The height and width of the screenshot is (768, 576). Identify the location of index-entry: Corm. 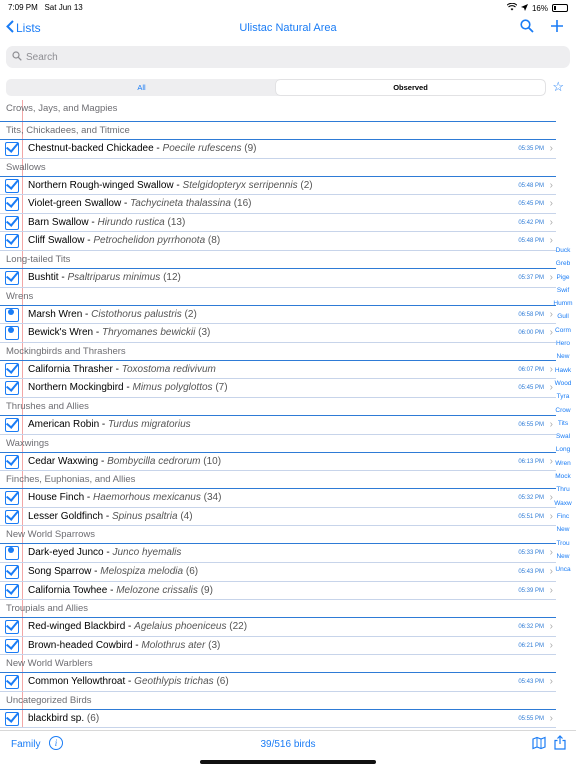
(563, 330).